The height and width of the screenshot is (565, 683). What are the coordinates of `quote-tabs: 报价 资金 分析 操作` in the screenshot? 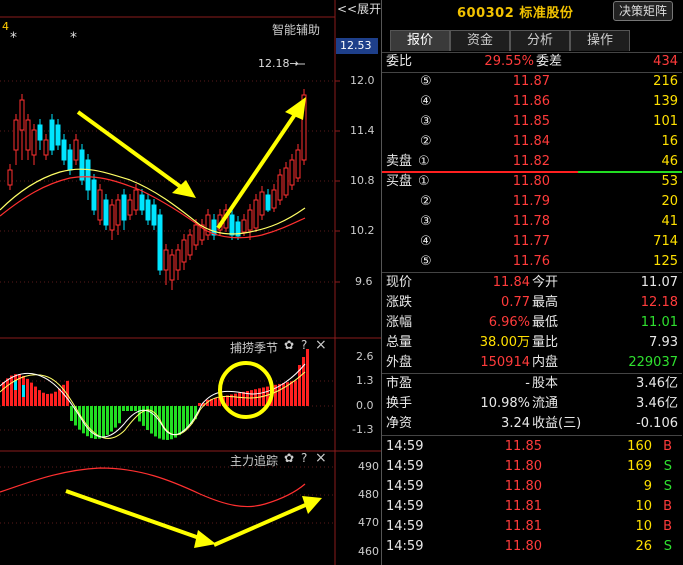 It's located at (512, 41).